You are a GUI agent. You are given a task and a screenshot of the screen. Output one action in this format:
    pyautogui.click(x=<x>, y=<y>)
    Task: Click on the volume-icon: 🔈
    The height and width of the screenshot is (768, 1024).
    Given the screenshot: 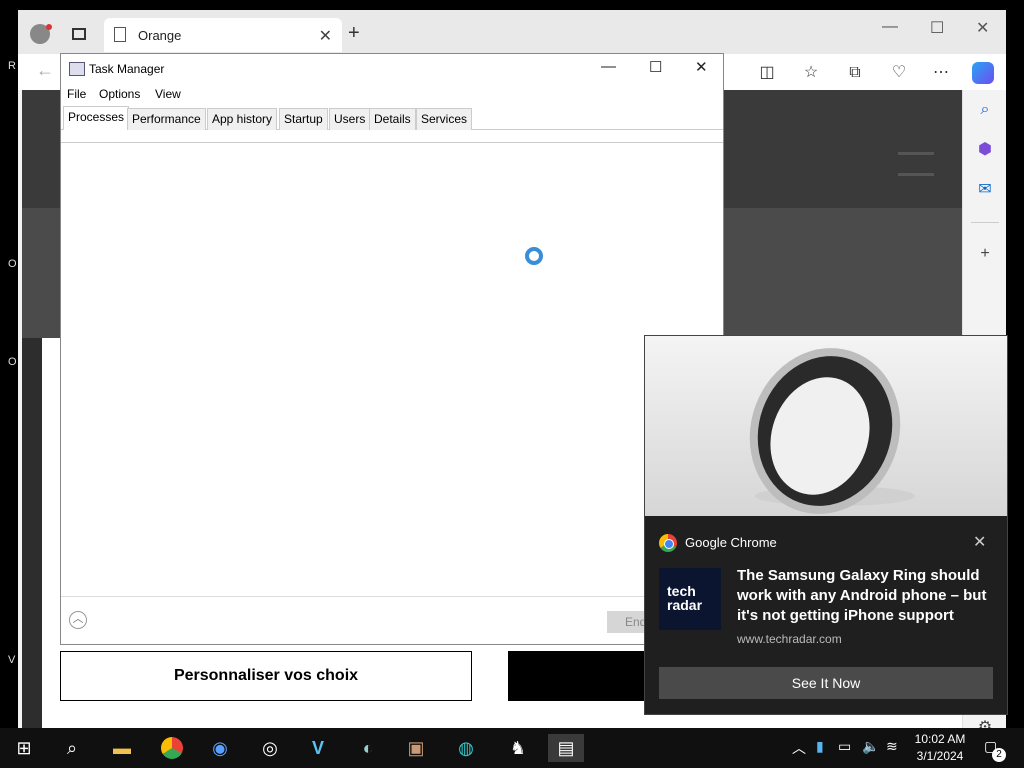 What is the action you would take?
    pyautogui.click(x=870, y=746)
    